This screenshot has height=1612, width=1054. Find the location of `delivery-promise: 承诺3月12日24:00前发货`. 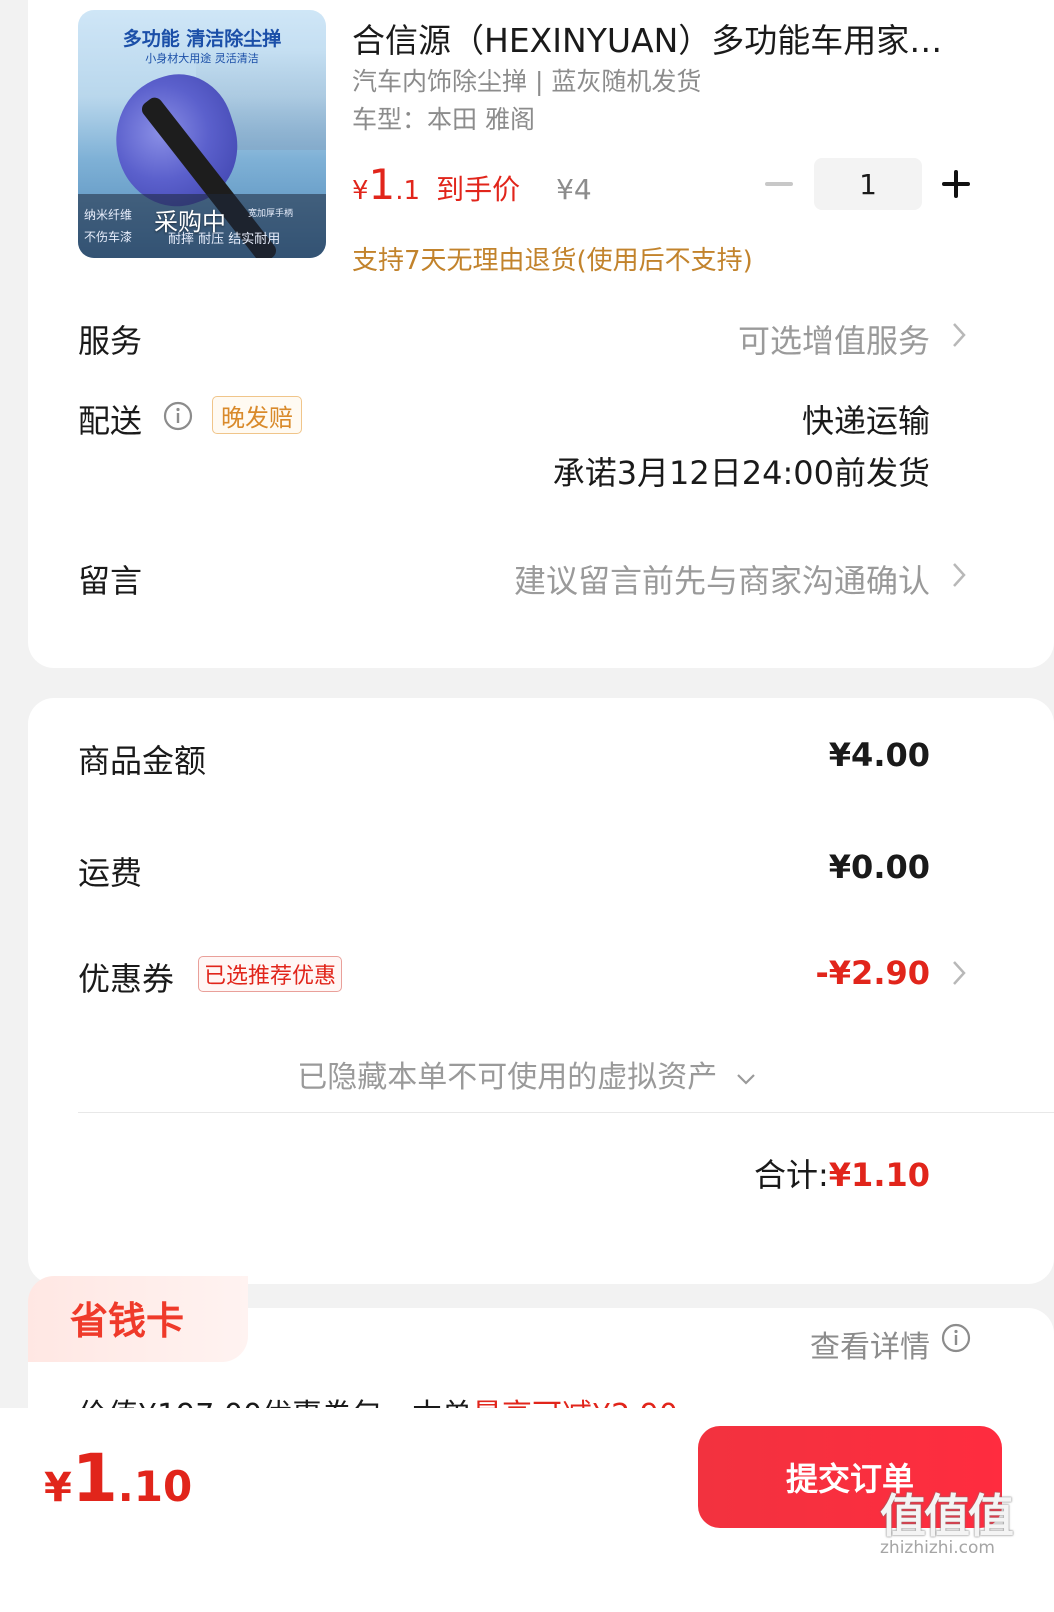

delivery-promise: 承诺3月12日24:00前发货 is located at coordinates (741, 473).